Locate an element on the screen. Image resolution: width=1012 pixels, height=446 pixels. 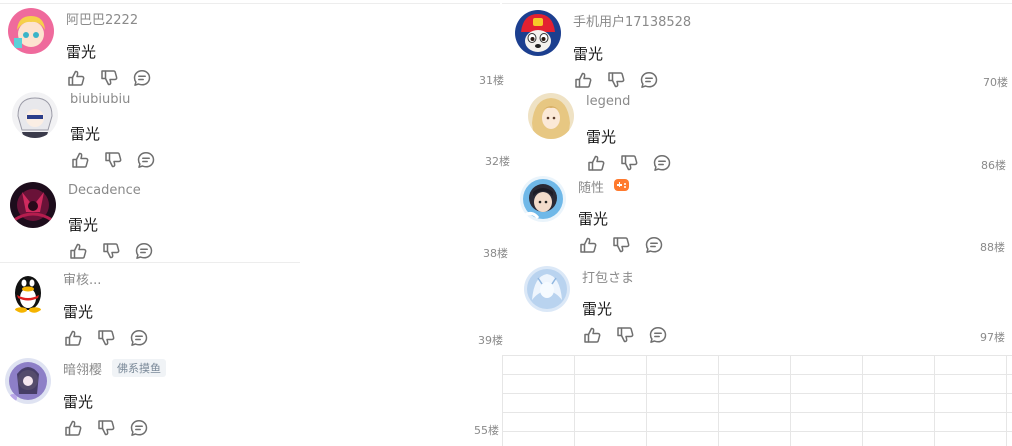
username: 随性 is located at coordinates (591, 186).